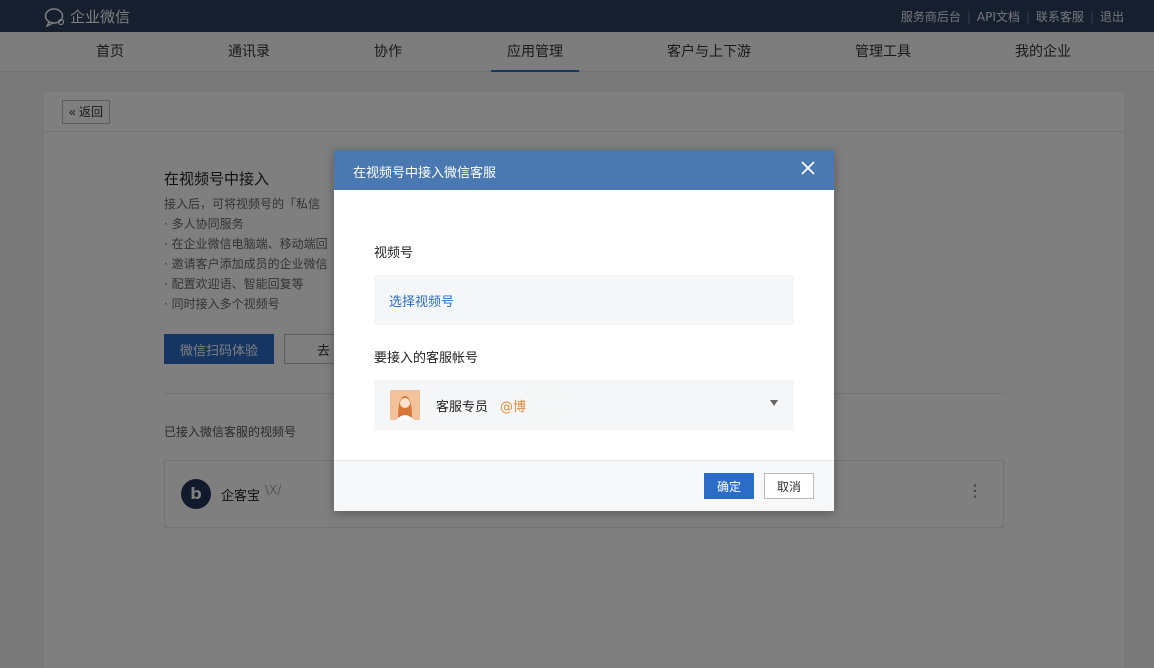 The width and height of the screenshot is (1154, 668). What do you see at coordinates (405, 405) in the screenshot?
I see `agent-avatar` at bounding box center [405, 405].